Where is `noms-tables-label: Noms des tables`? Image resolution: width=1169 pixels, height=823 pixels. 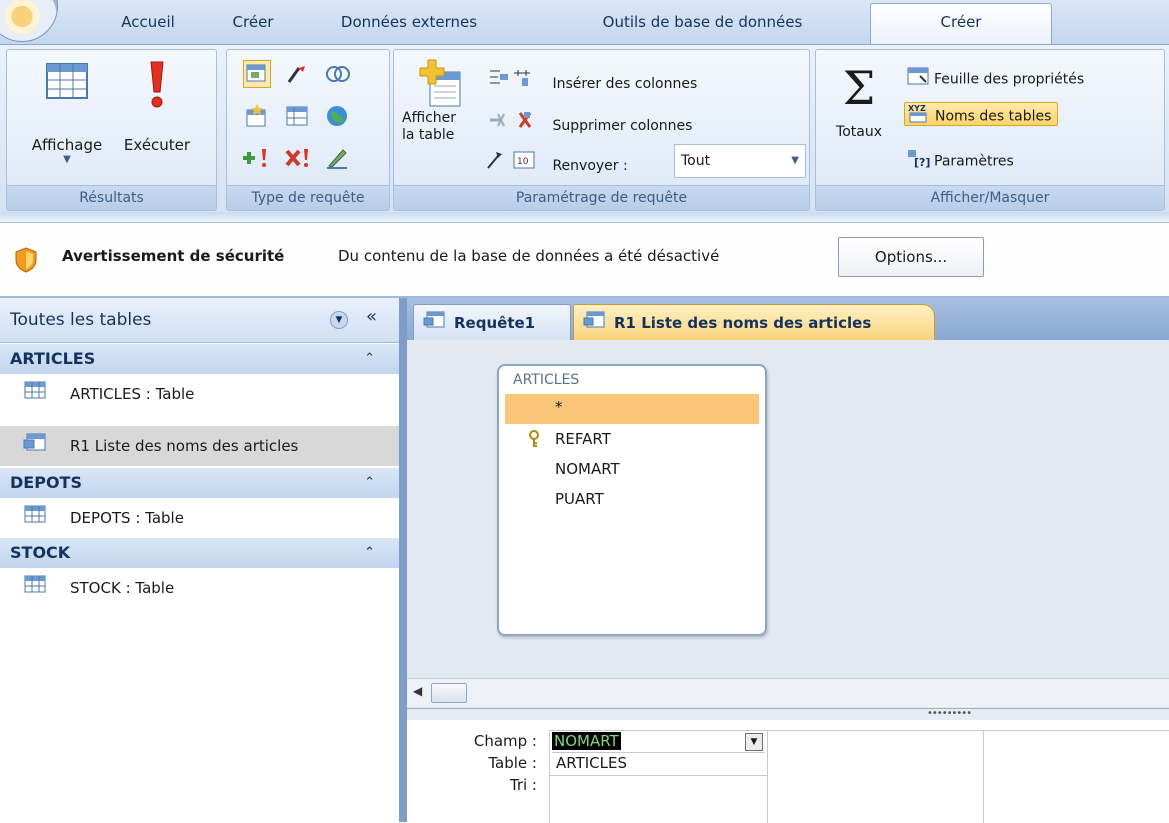
noms-tables-label: Noms des tables is located at coordinates (993, 116).